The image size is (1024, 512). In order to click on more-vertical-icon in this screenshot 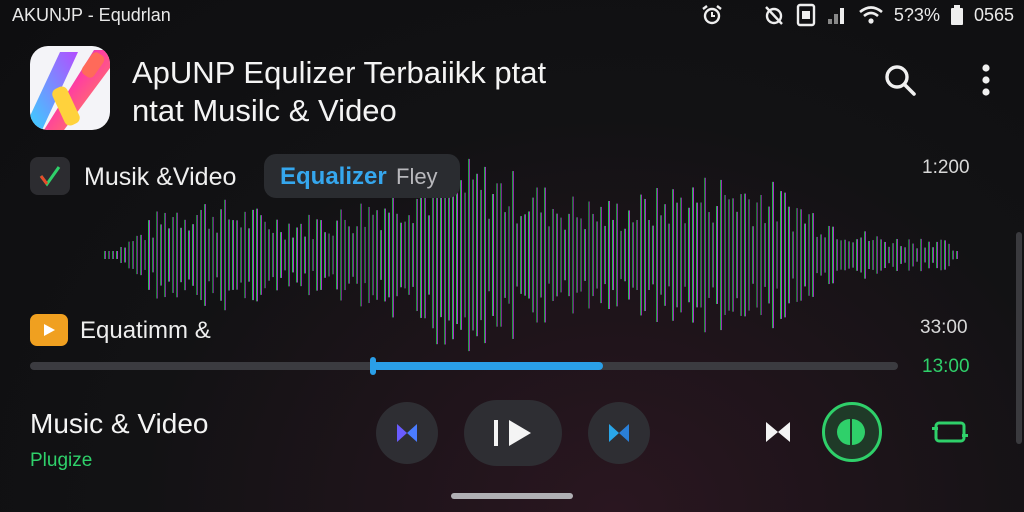, I will do `click(986, 80)`.